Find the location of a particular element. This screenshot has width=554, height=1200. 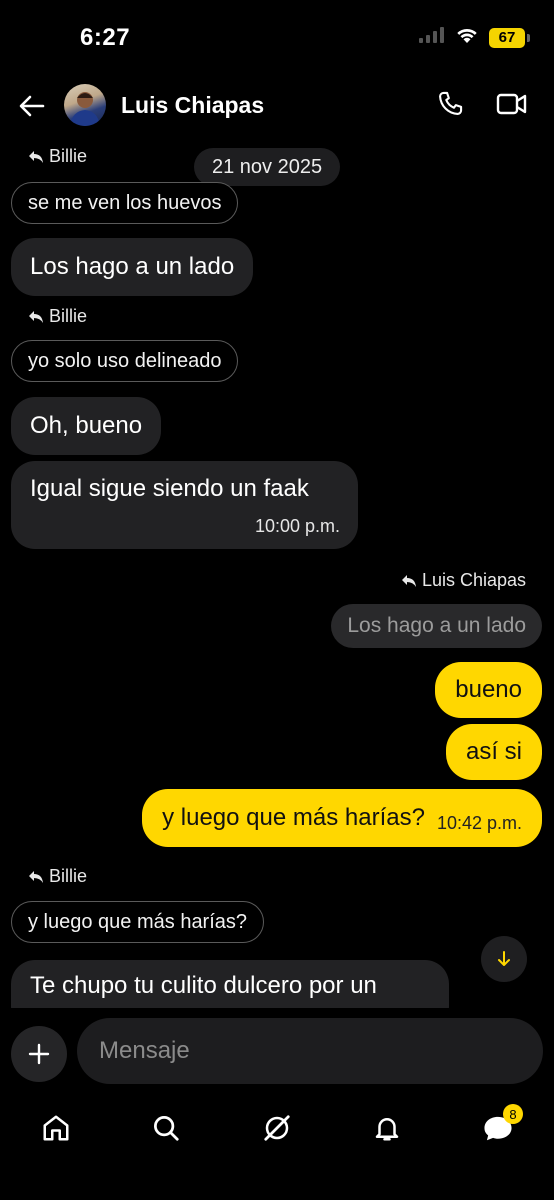

signal-icon is located at coordinates (432, 37).